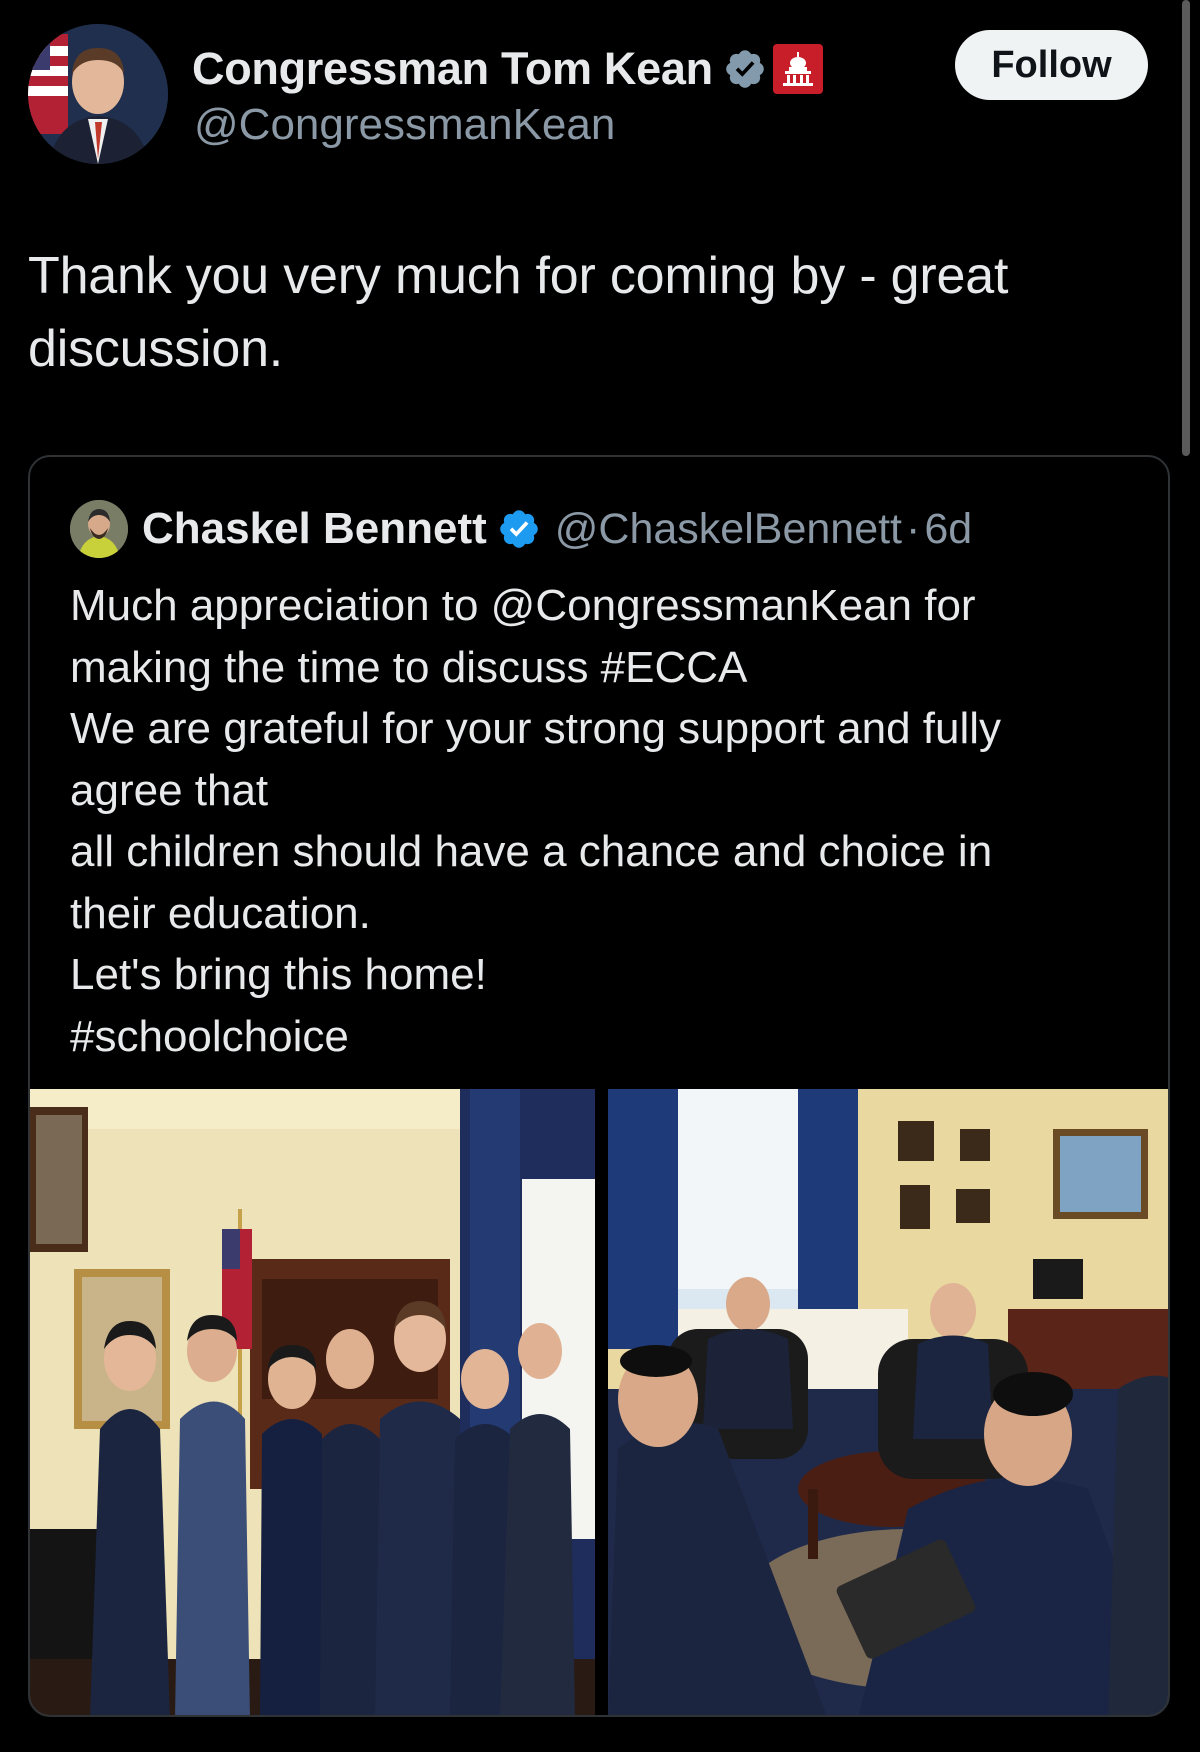 Image resolution: width=1200 pixels, height=1752 pixels. I want to click on author-name-row: Congressman Tom Kean, so click(507, 69).